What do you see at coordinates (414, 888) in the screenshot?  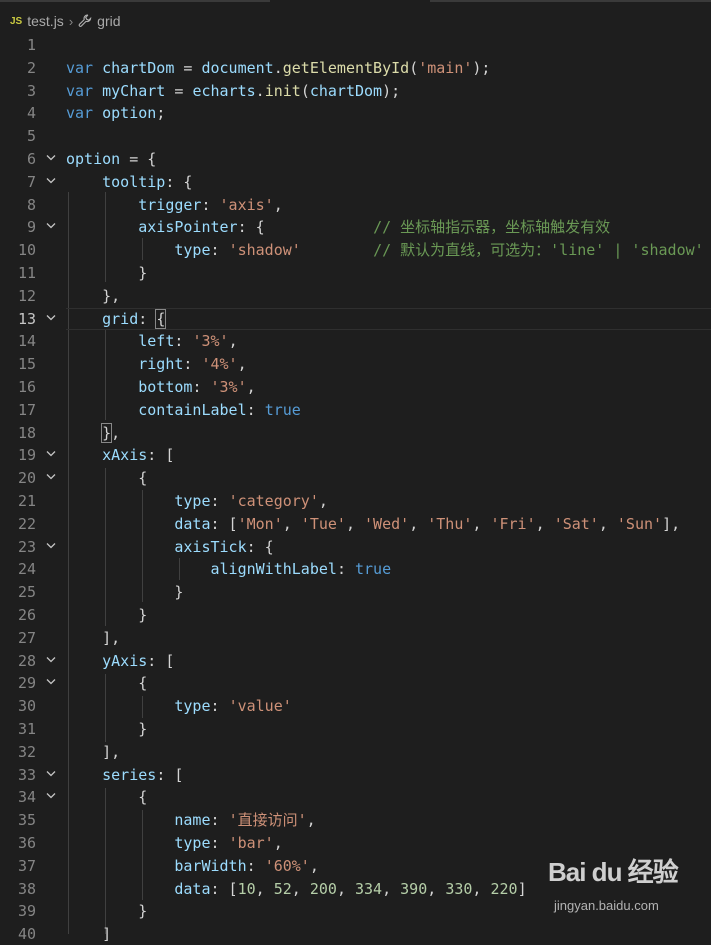 I see `code-token: 390` at bounding box center [414, 888].